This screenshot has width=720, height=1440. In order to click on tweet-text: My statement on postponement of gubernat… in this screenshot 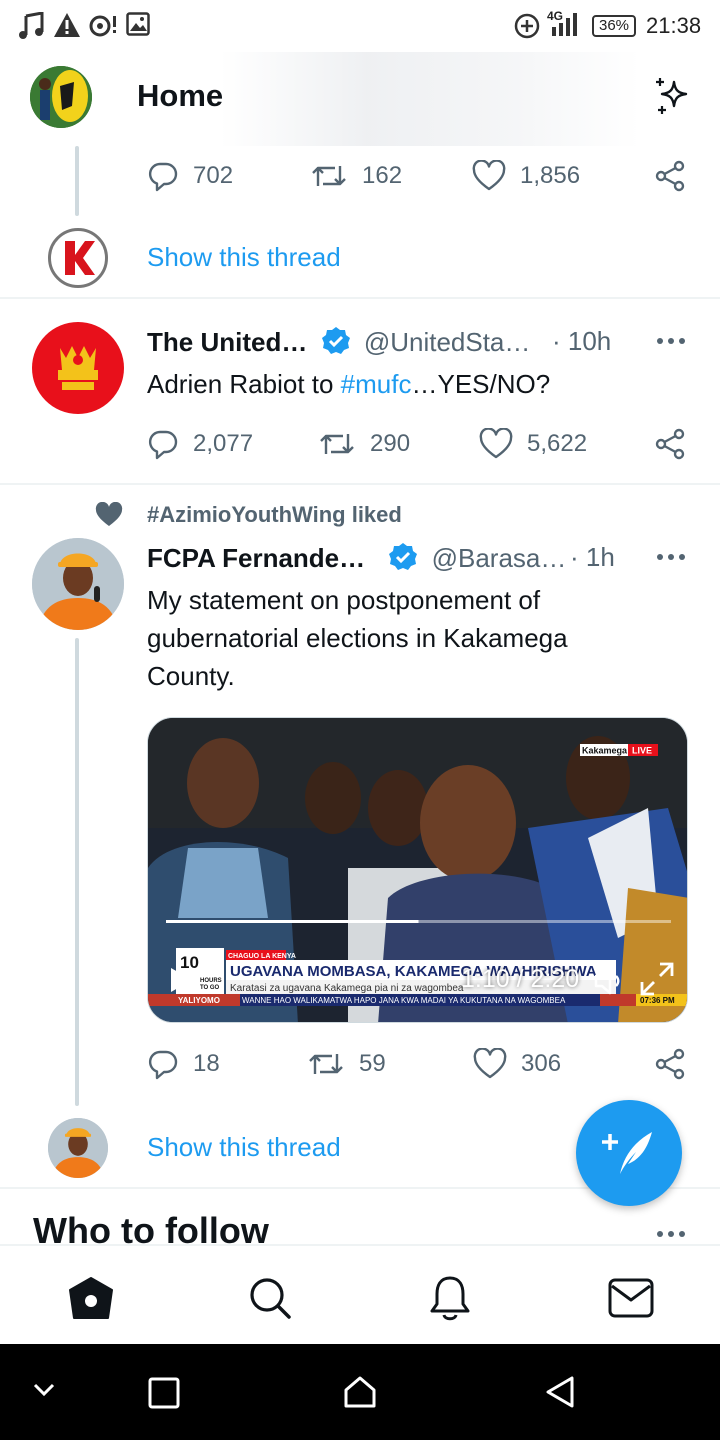, I will do `click(357, 638)`.